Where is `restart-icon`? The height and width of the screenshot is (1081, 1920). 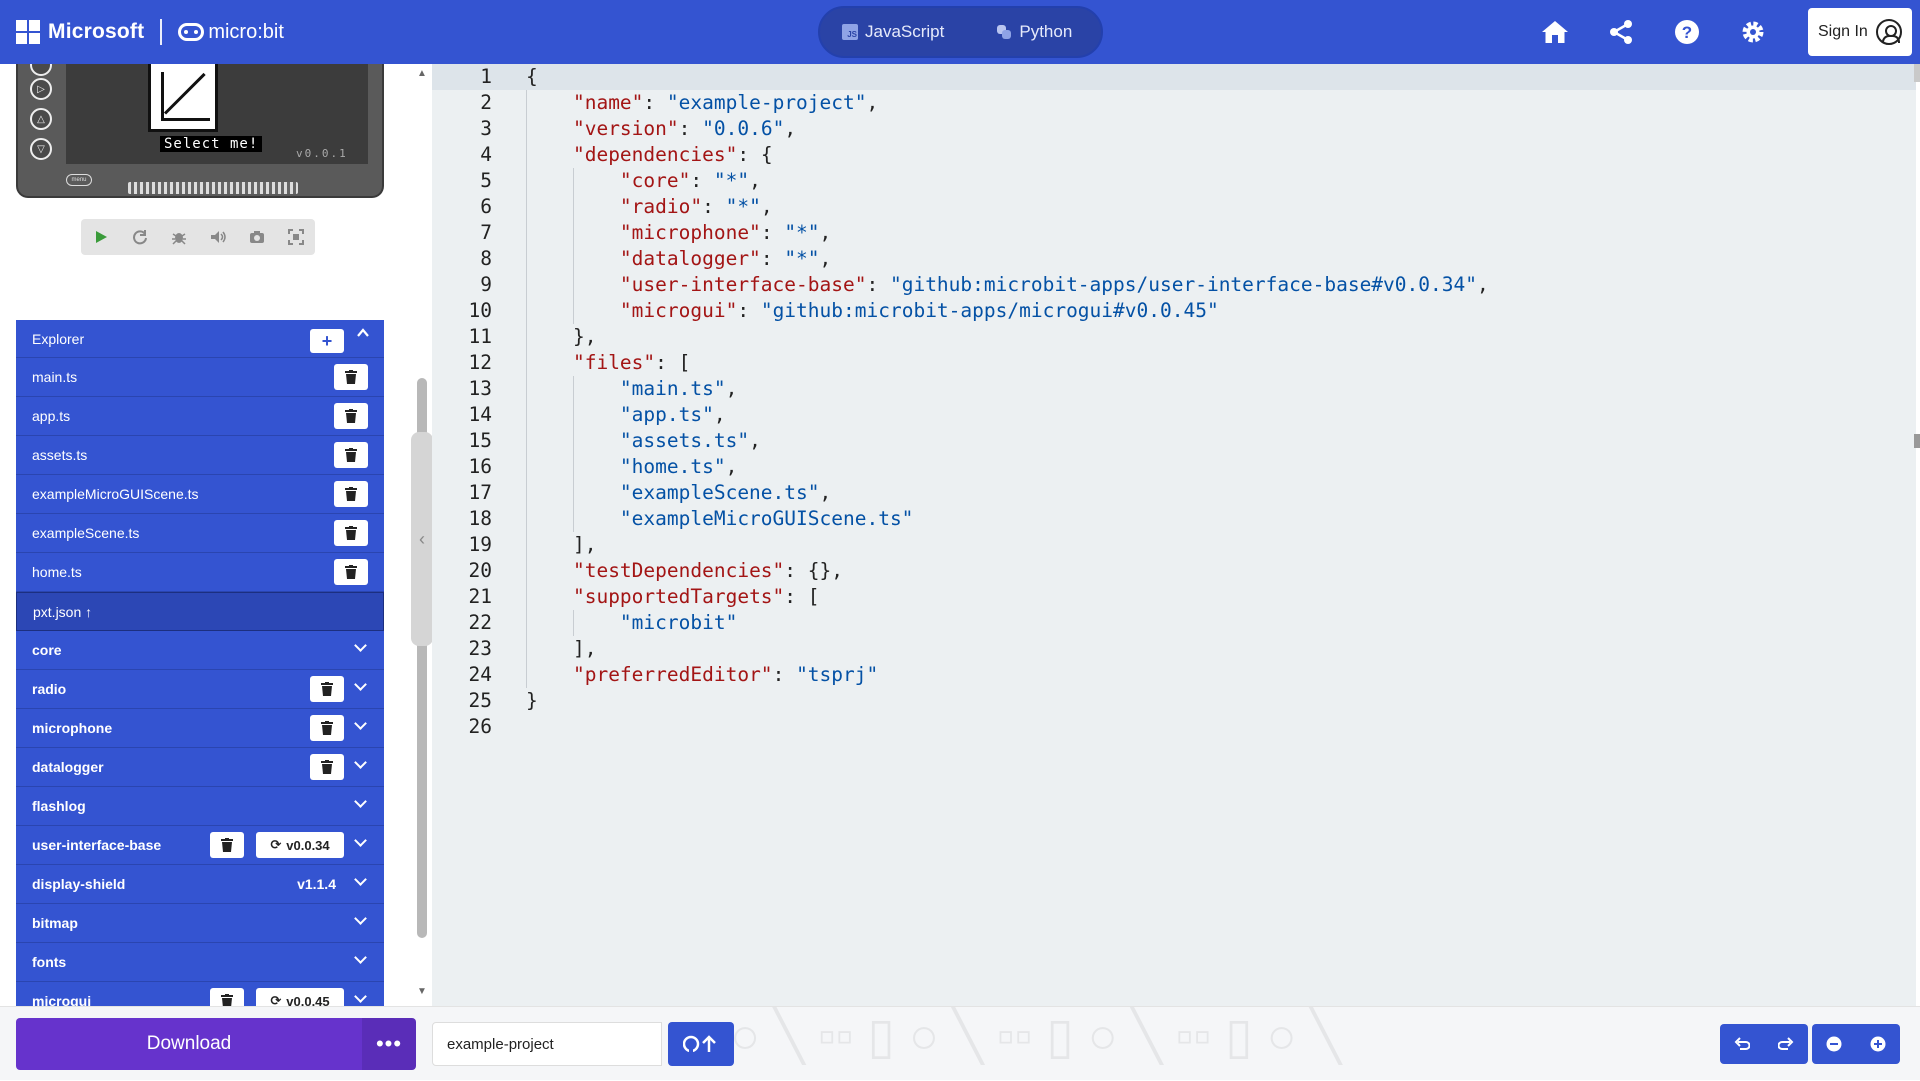
restart-icon is located at coordinates (139, 237).